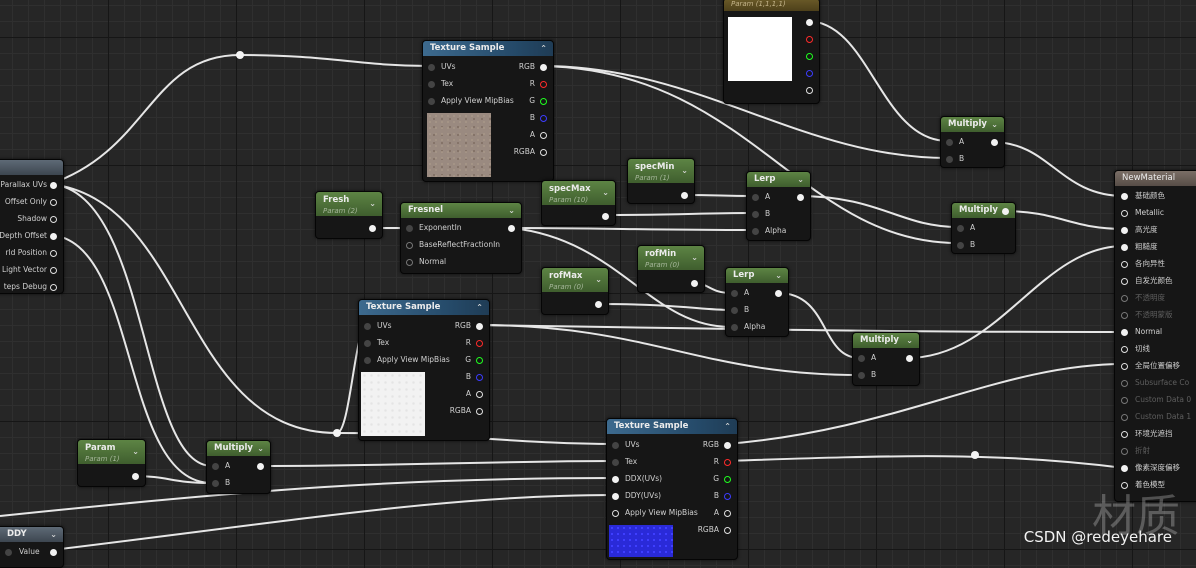 The height and width of the screenshot is (568, 1196). I want to click on vector-param-node: Param (1,1,1,1), so click(771, 52).